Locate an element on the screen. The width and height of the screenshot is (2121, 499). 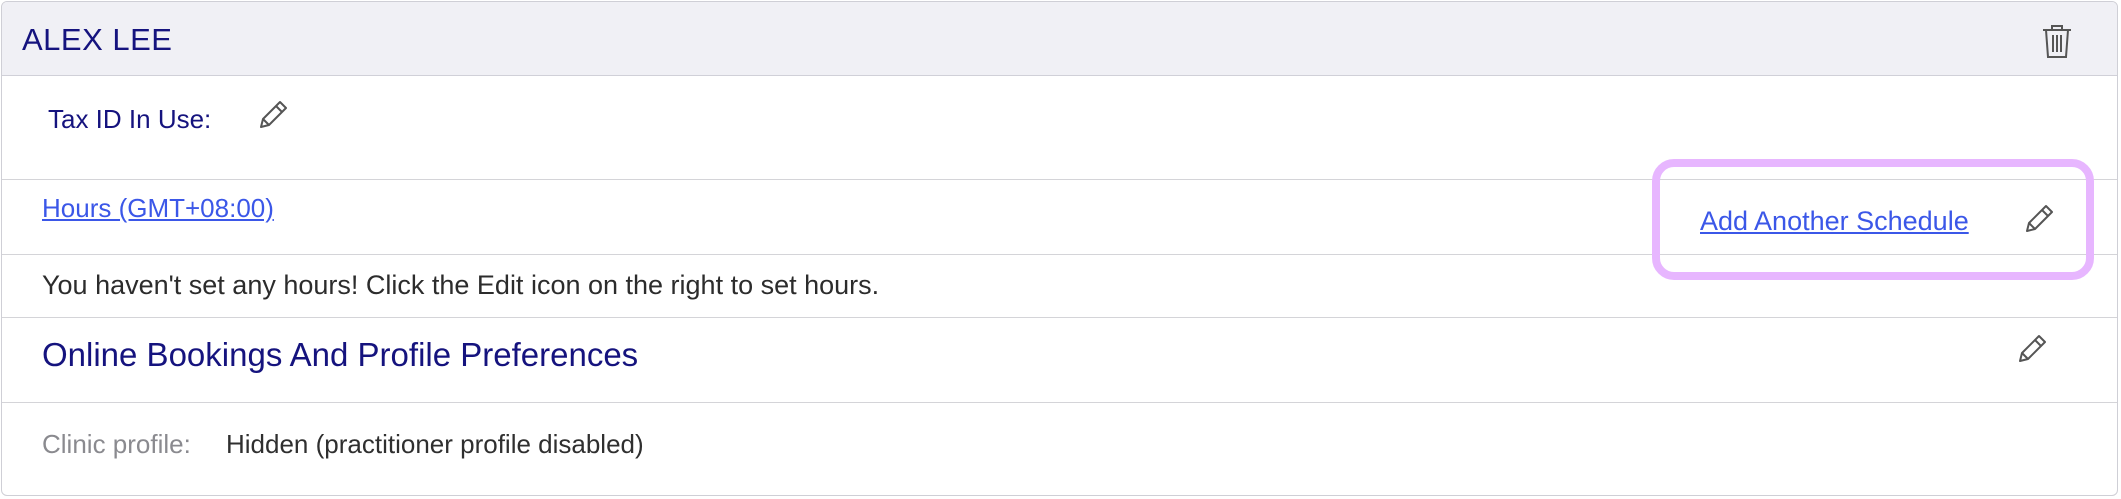
clinic-profile-value: Hidden (practitioner profile disabled) is located at coordinates (435, 444).